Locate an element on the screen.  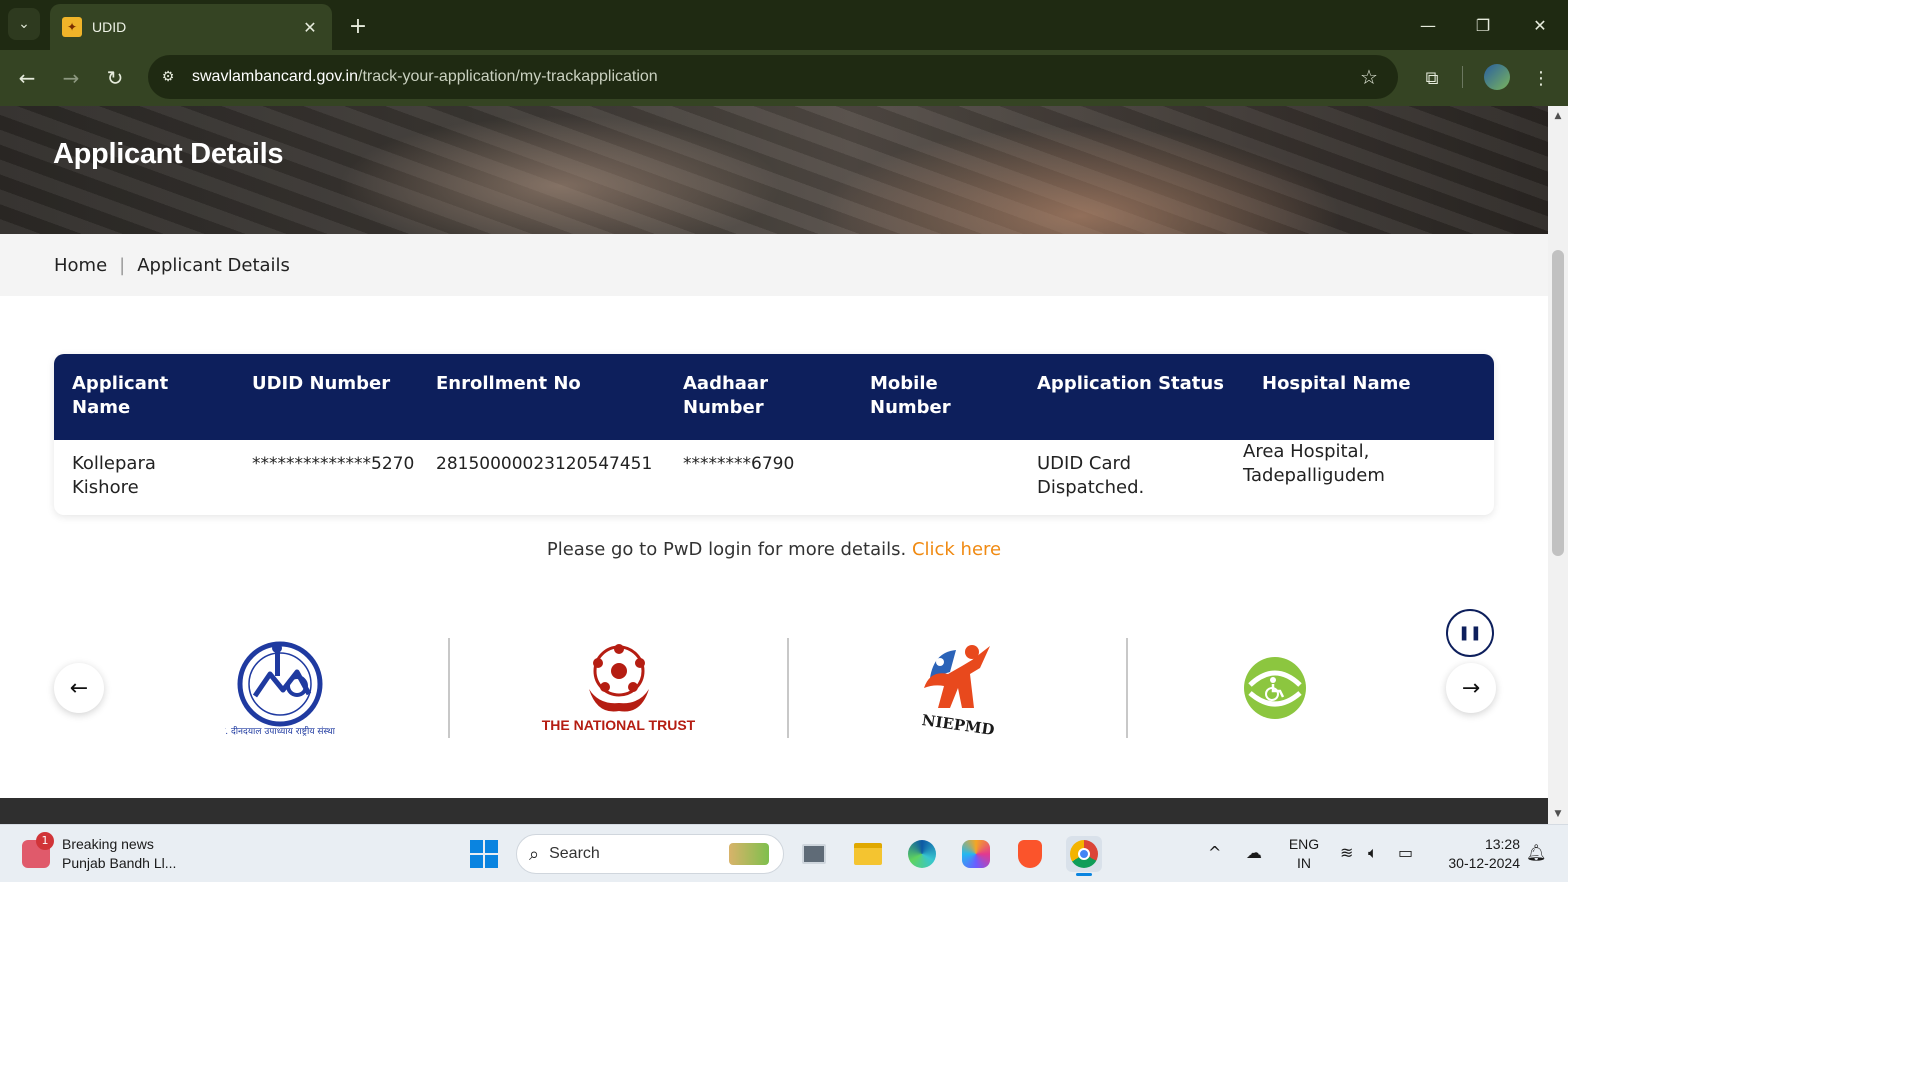
carousel-pause-button: ❚❚ is located at coordinates (1470, 633).